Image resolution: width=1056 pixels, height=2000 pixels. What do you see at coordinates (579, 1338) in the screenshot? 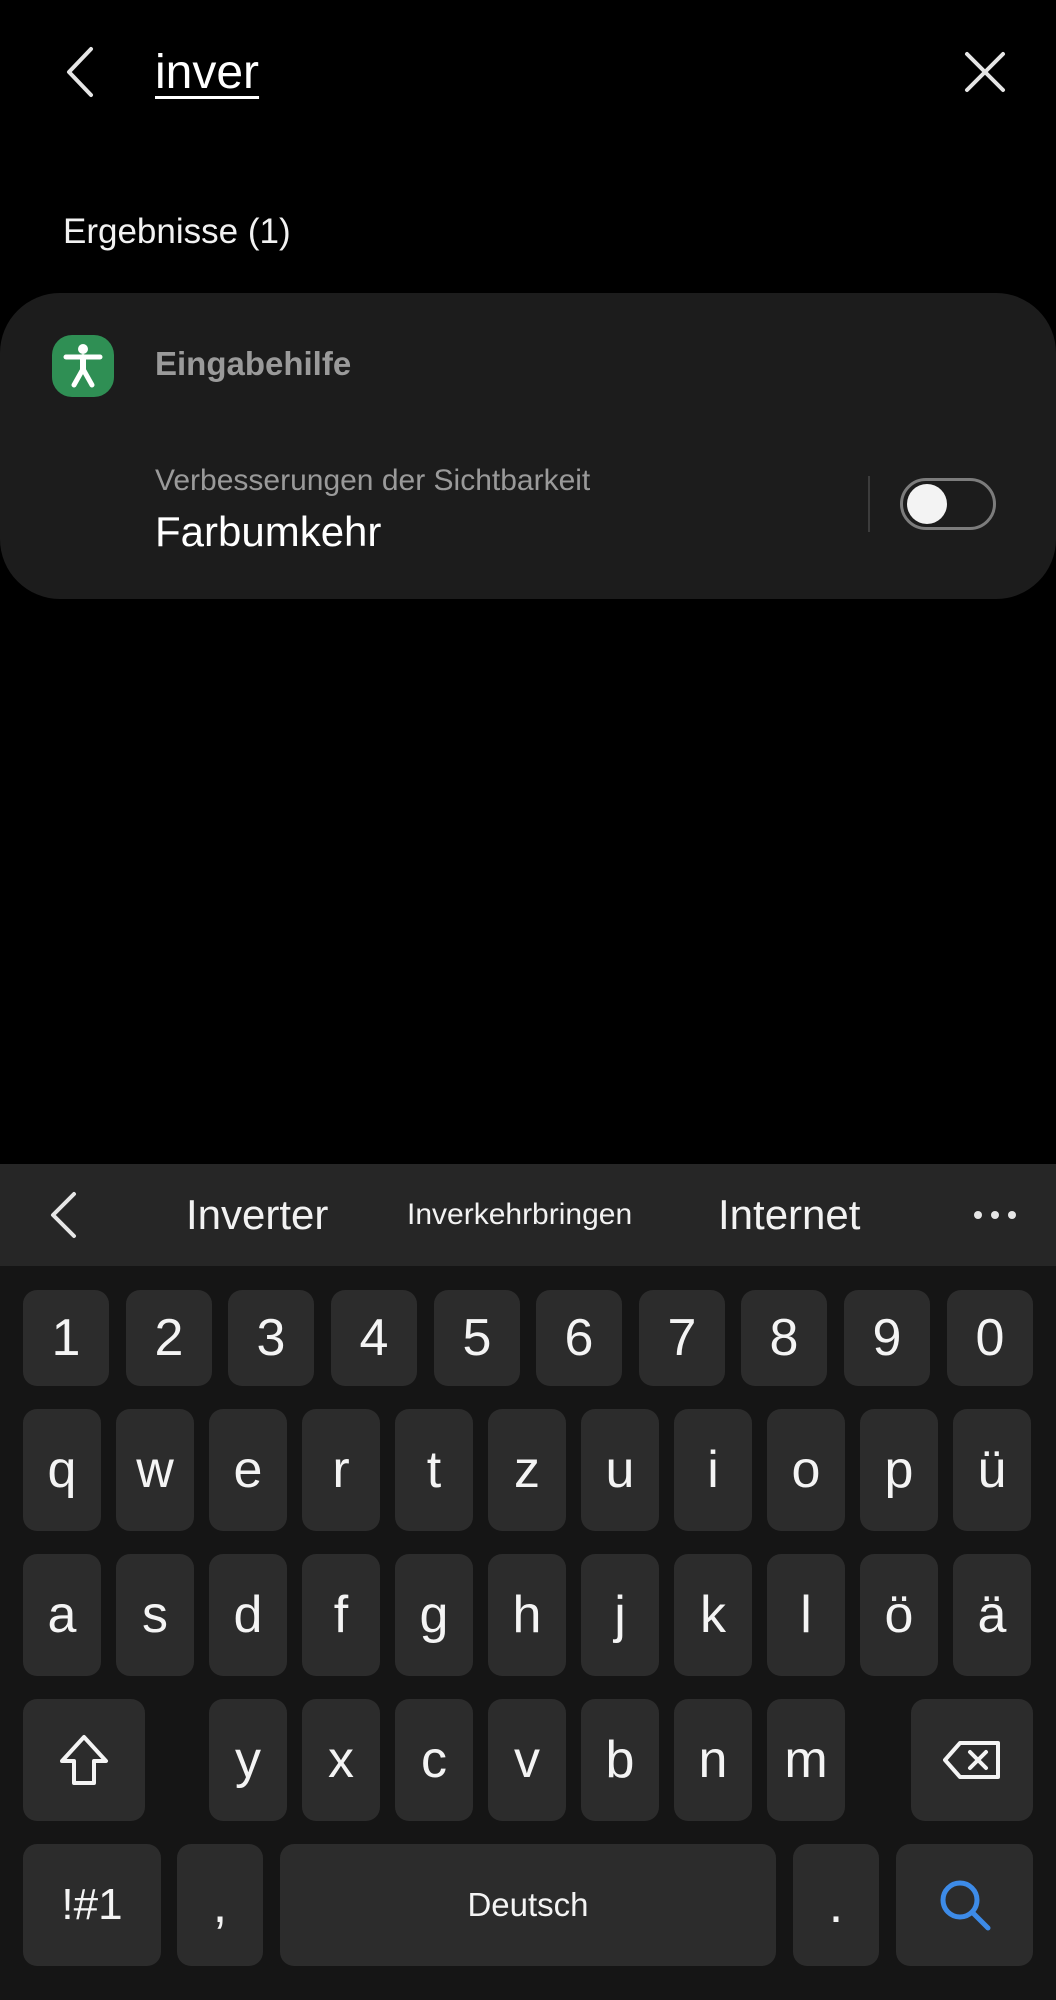
I see `key-6: 6` at bounding box center [579, 1338].